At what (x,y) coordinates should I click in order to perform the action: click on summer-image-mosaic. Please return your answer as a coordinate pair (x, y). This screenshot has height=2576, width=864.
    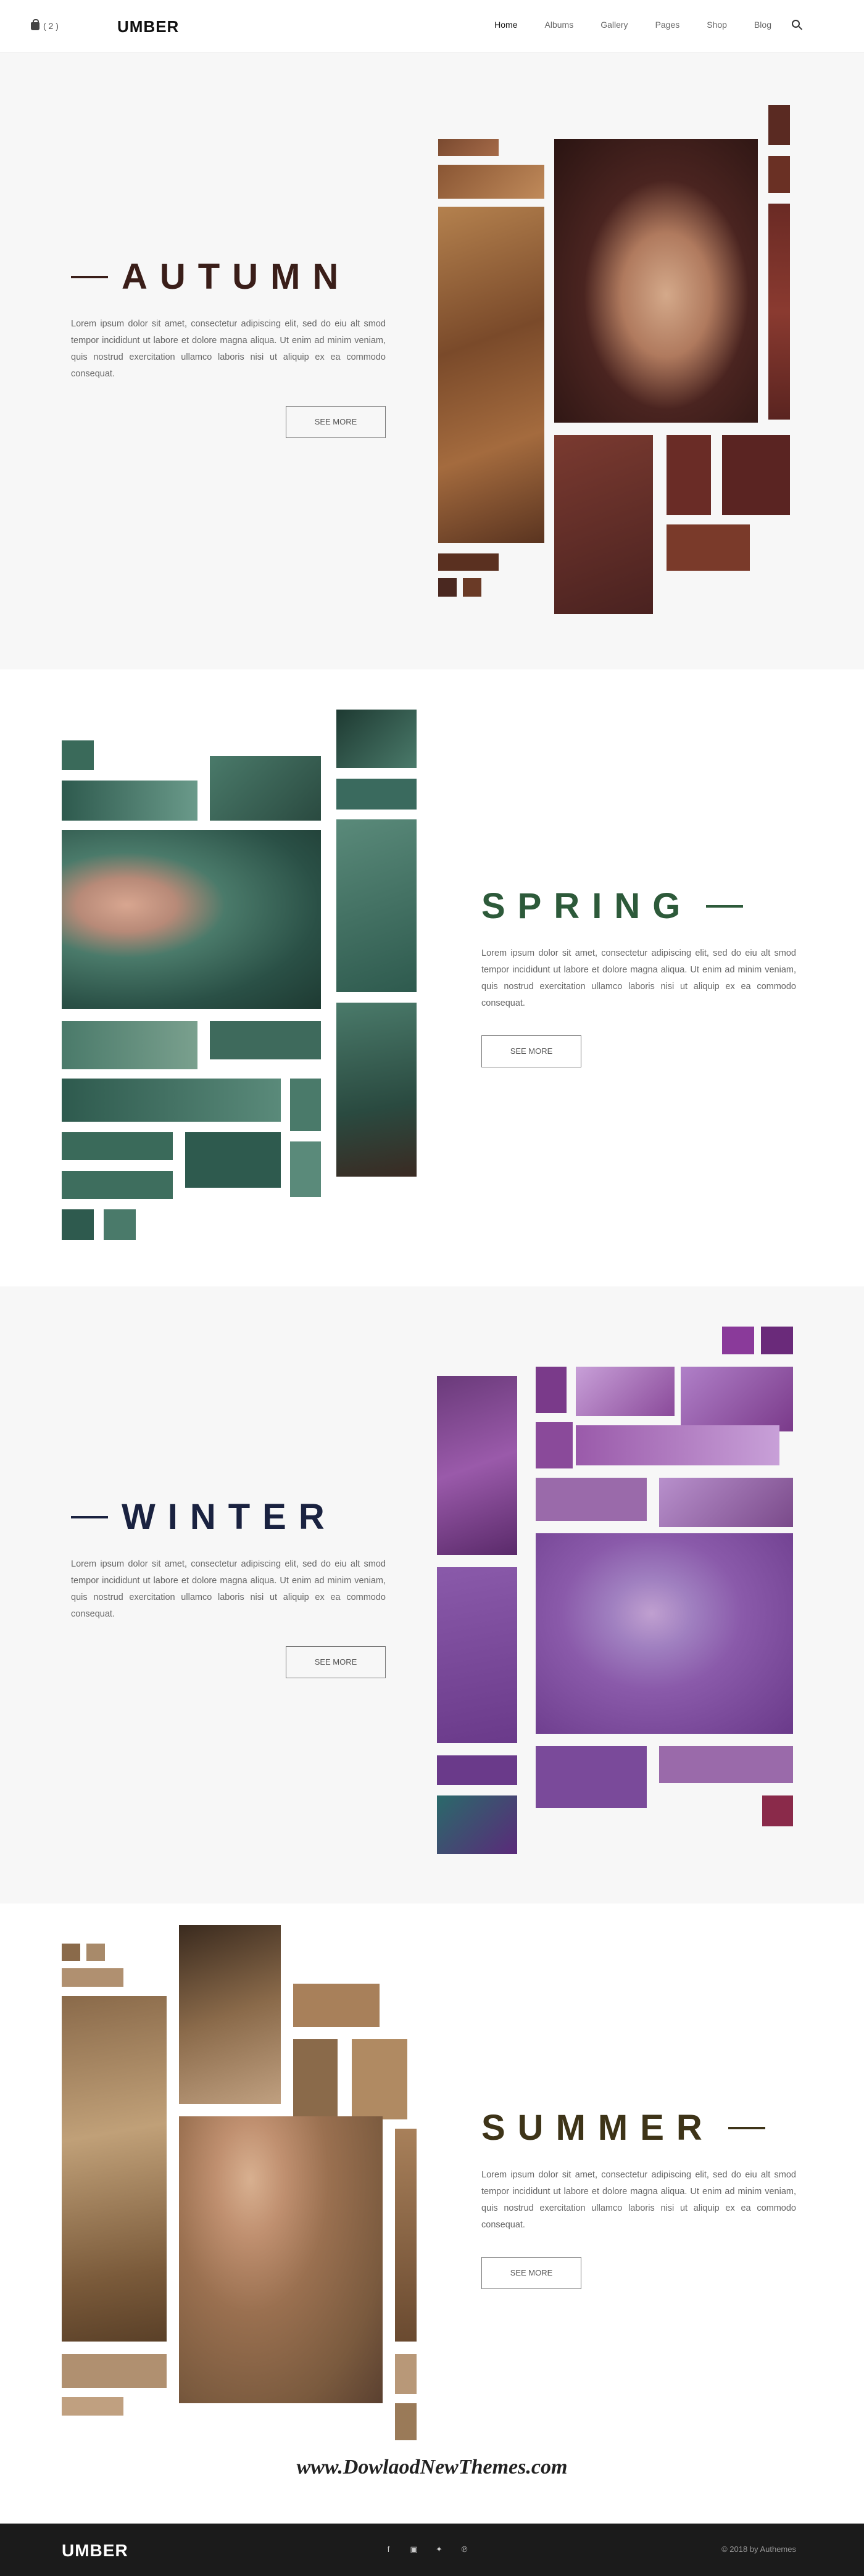
    Looking at the image, I should click on (247, 2206).